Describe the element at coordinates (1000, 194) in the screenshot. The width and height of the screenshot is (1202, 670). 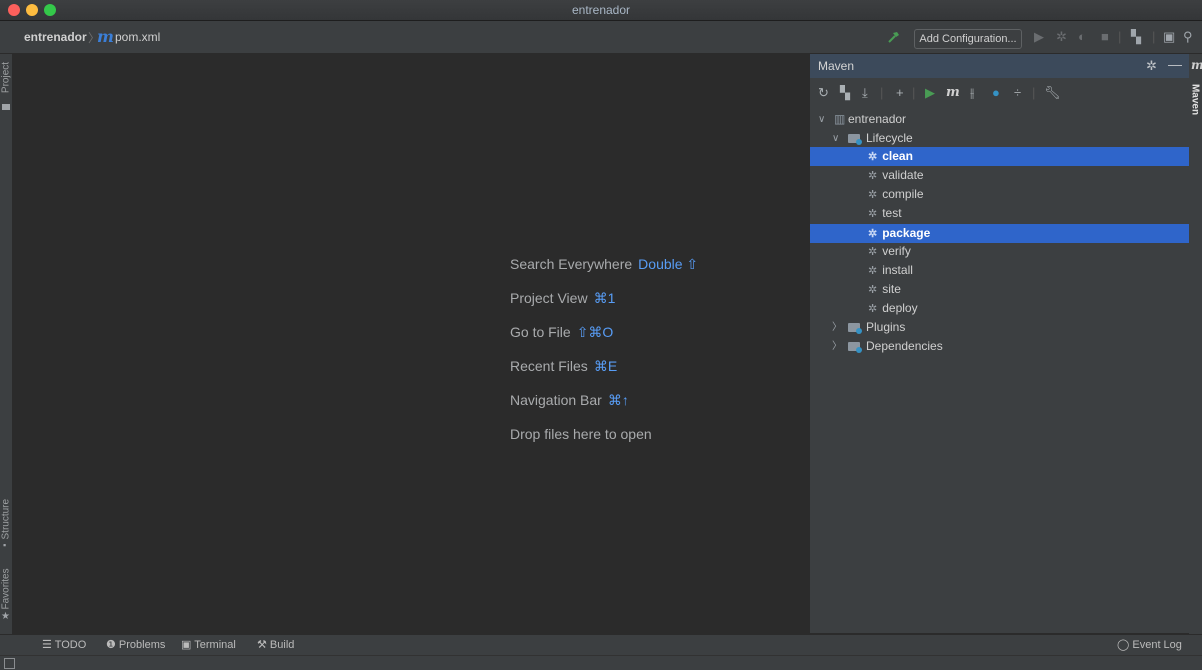
I see `lifecycle-goal-compile: ✲ compile` at that location.